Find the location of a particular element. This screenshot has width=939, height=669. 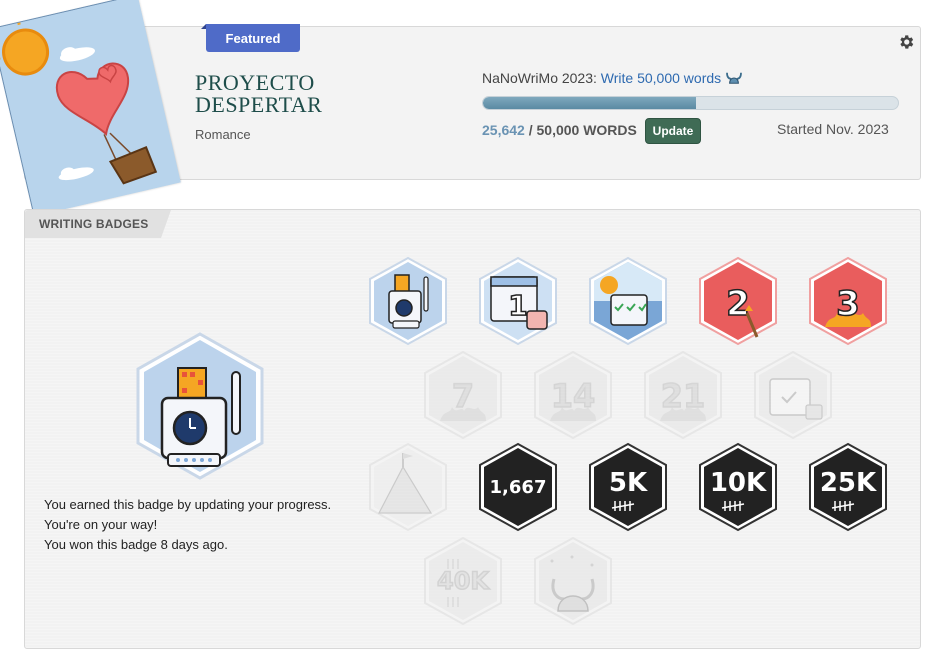

goal-link: Write 50,000 words is located at coordinates (661, 78).